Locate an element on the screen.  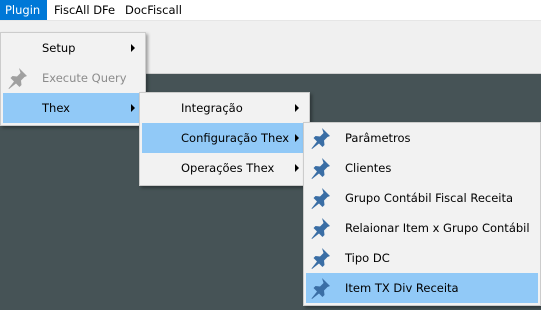
menu-docfiscall: DocFiscall is located at coordinates (153, 10).